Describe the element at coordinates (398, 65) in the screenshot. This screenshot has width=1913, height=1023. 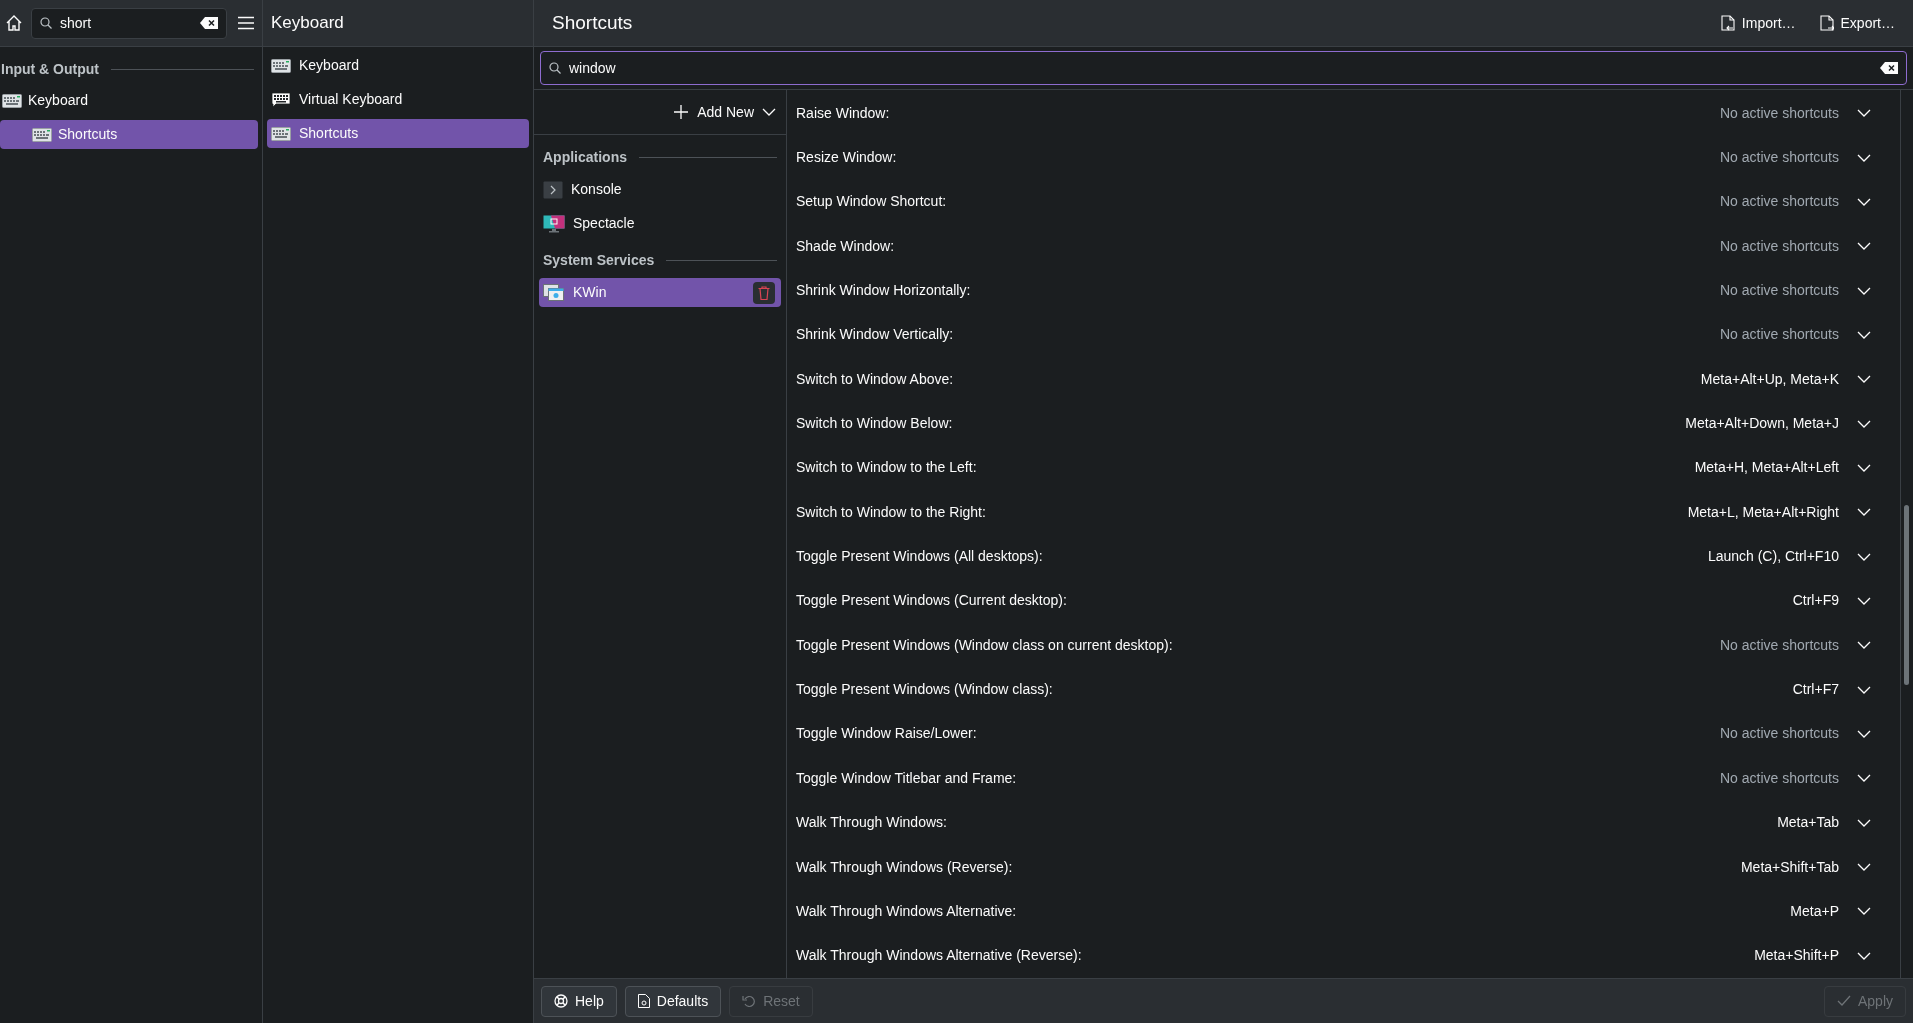
I see `module-item: Keyboard` at that location.